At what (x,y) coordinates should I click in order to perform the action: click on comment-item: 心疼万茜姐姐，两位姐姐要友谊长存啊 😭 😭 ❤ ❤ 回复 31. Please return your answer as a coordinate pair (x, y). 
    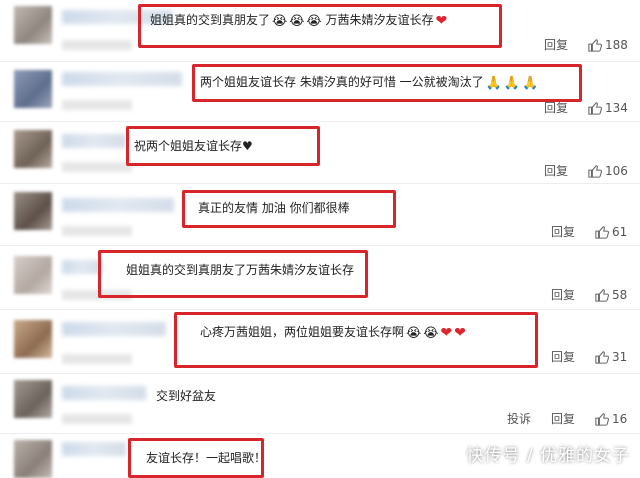
    Looking at the image, I should click on (320, 342).